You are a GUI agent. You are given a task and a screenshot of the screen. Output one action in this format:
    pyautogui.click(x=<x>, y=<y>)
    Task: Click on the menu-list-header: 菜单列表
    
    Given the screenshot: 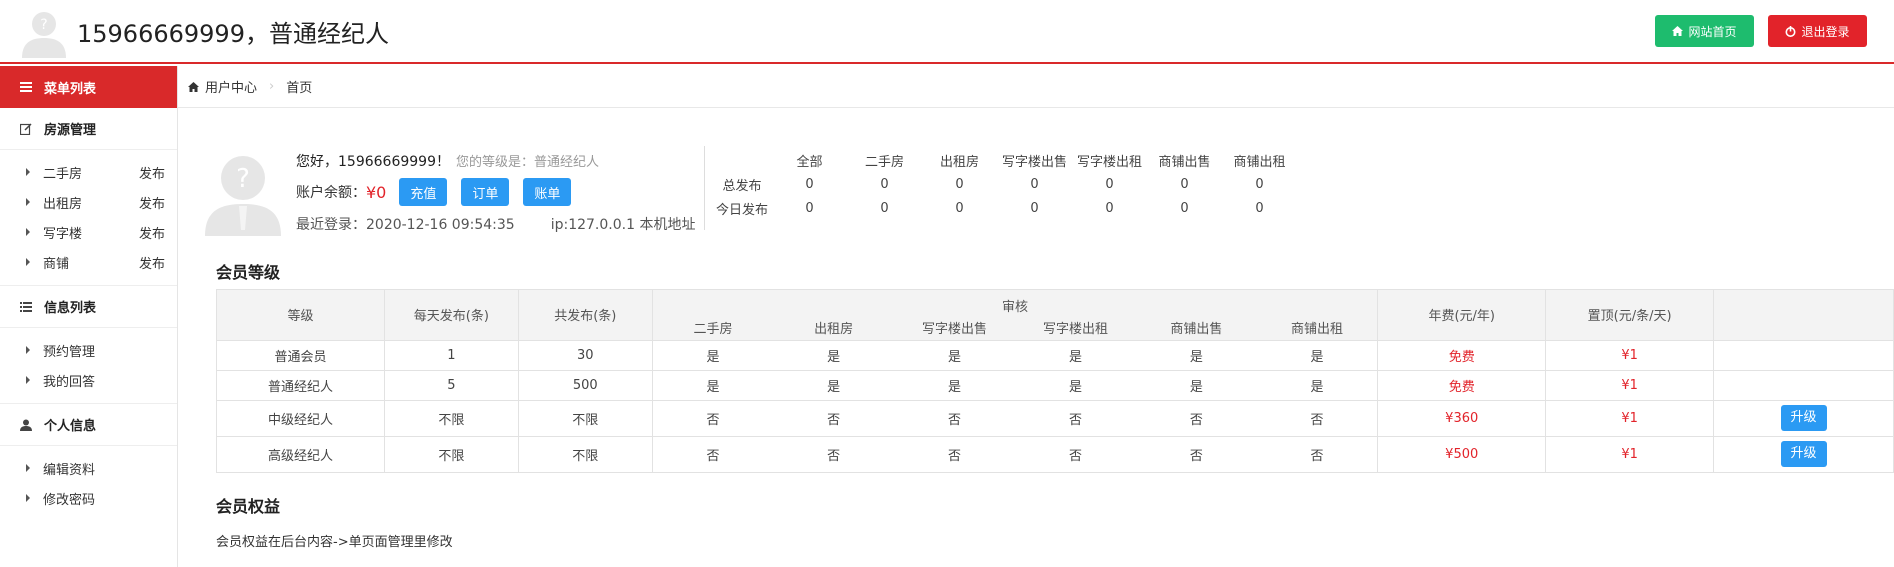 What is the action you would take?
    pyautogui.click(x=88, y=87)
    